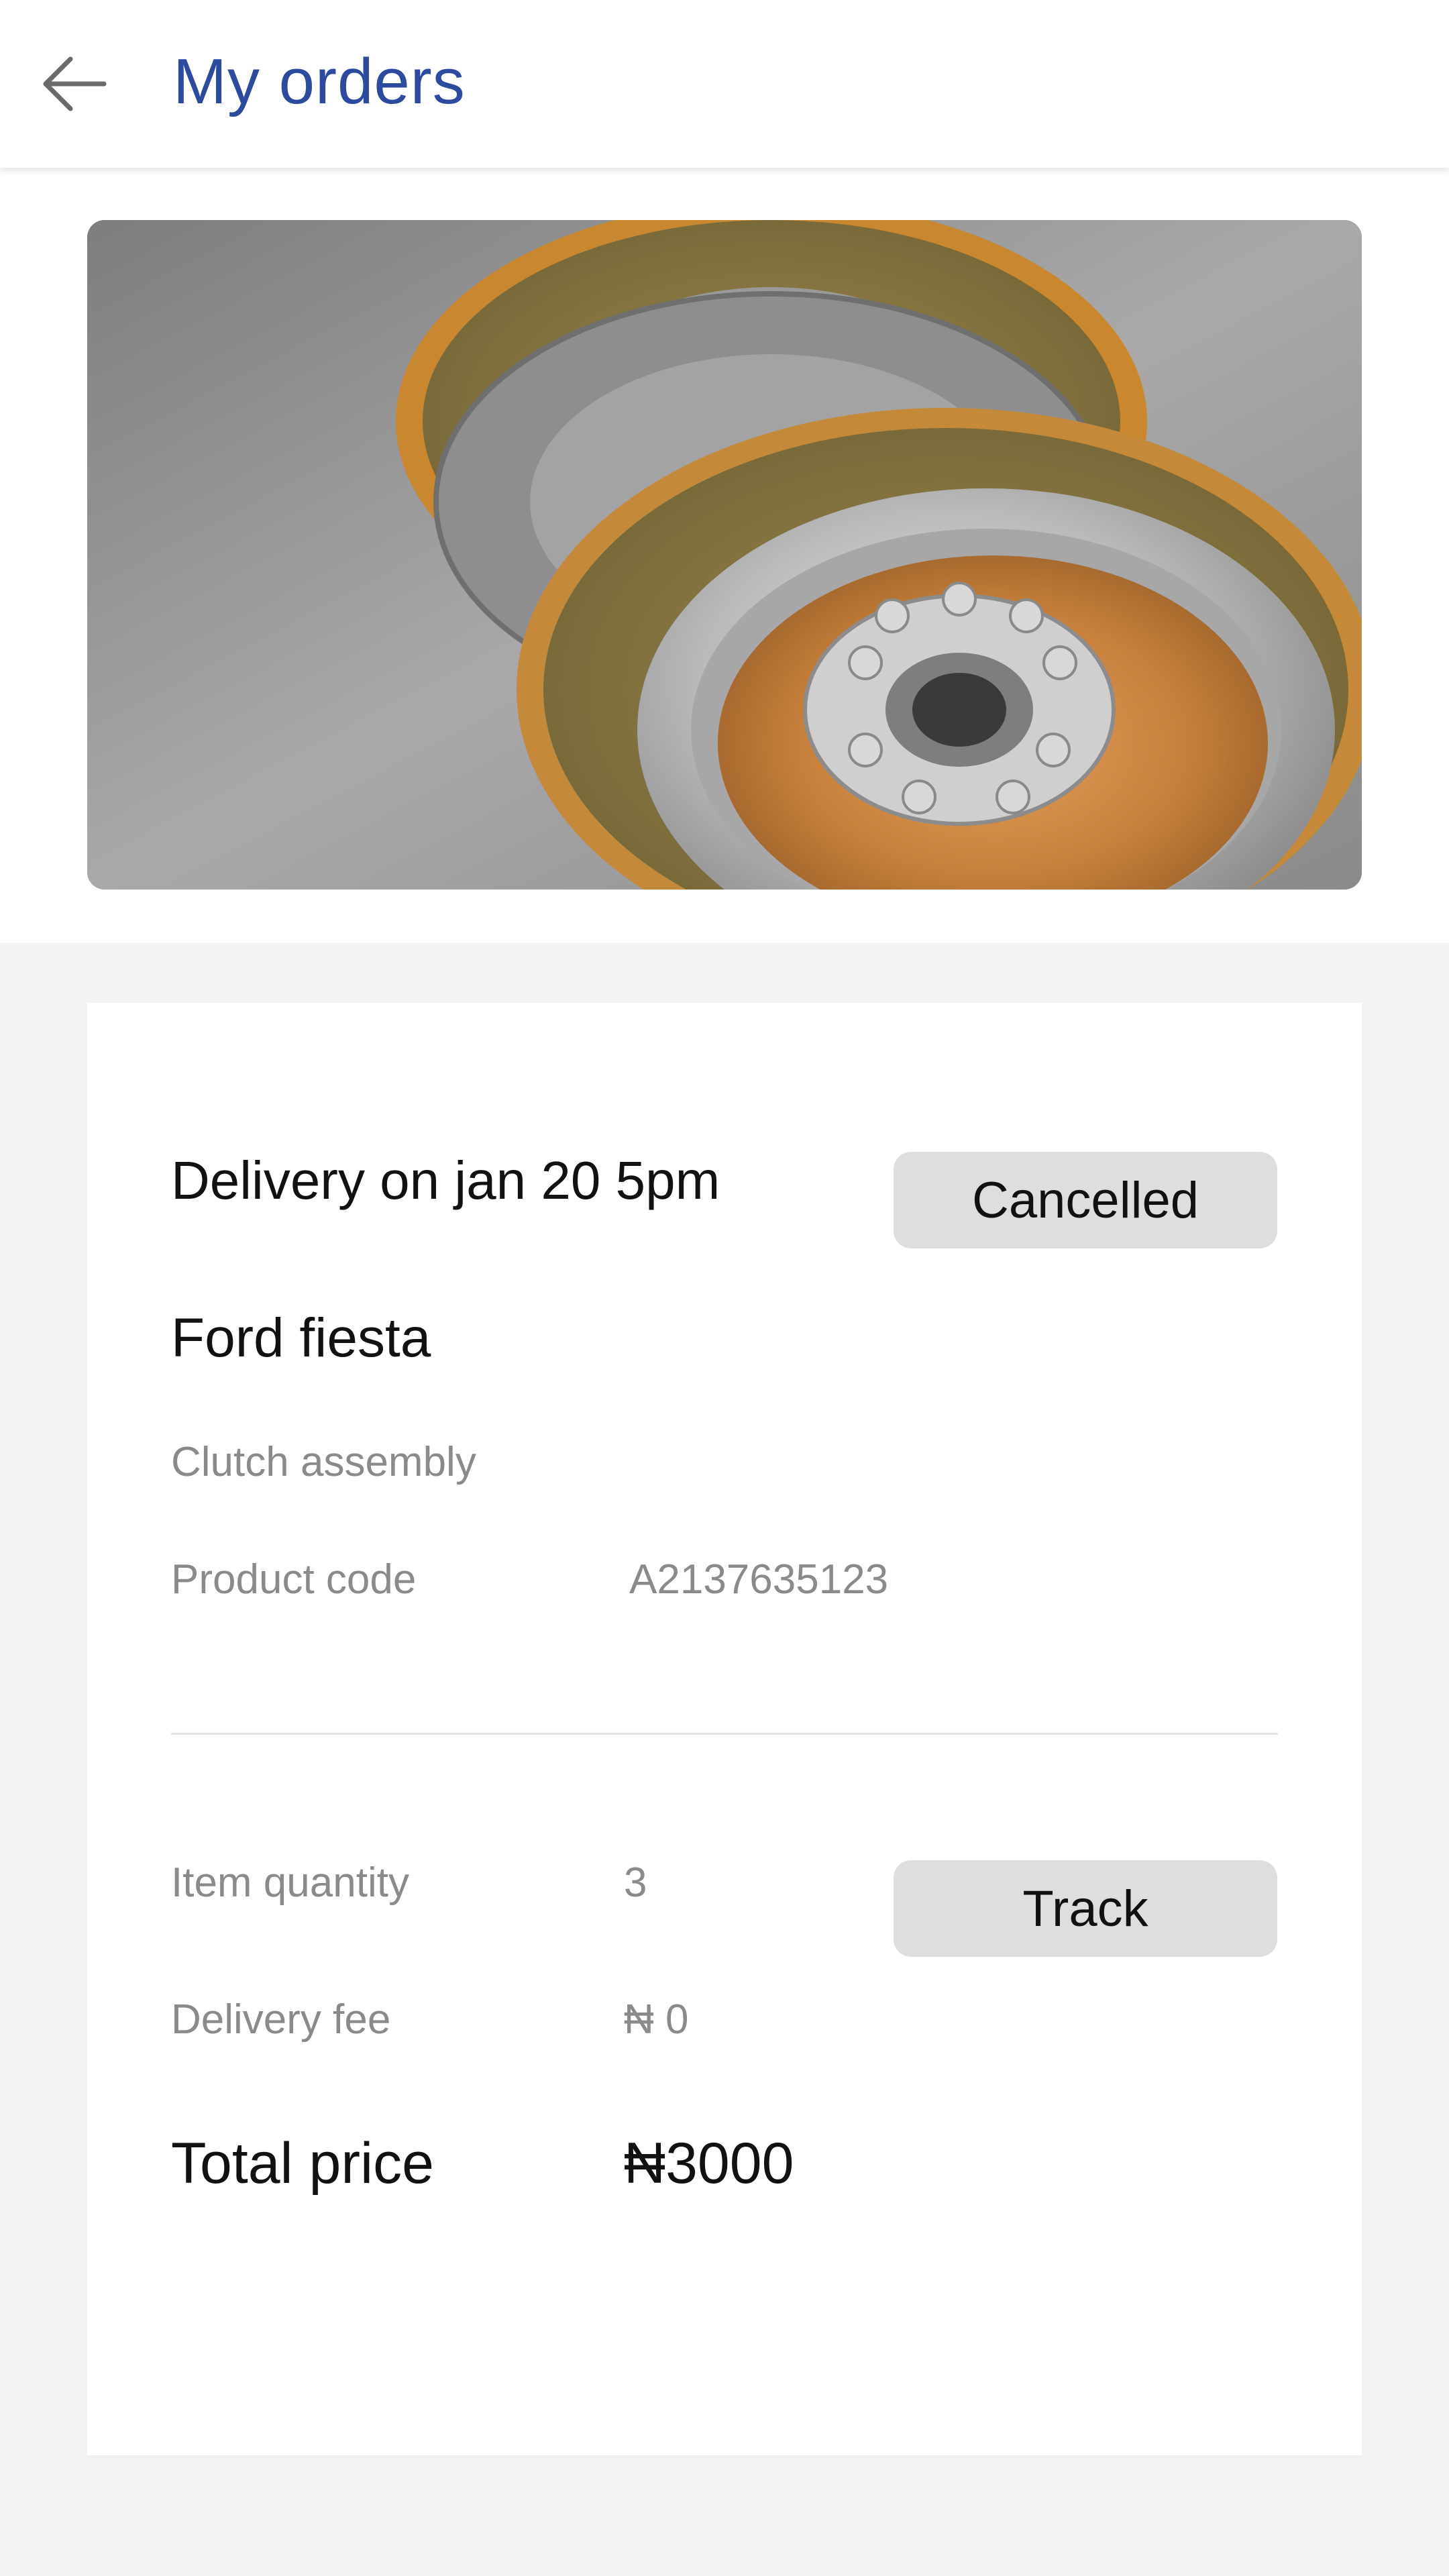  I want to click on part-name: Clutch assembly, so click(323, 1462).